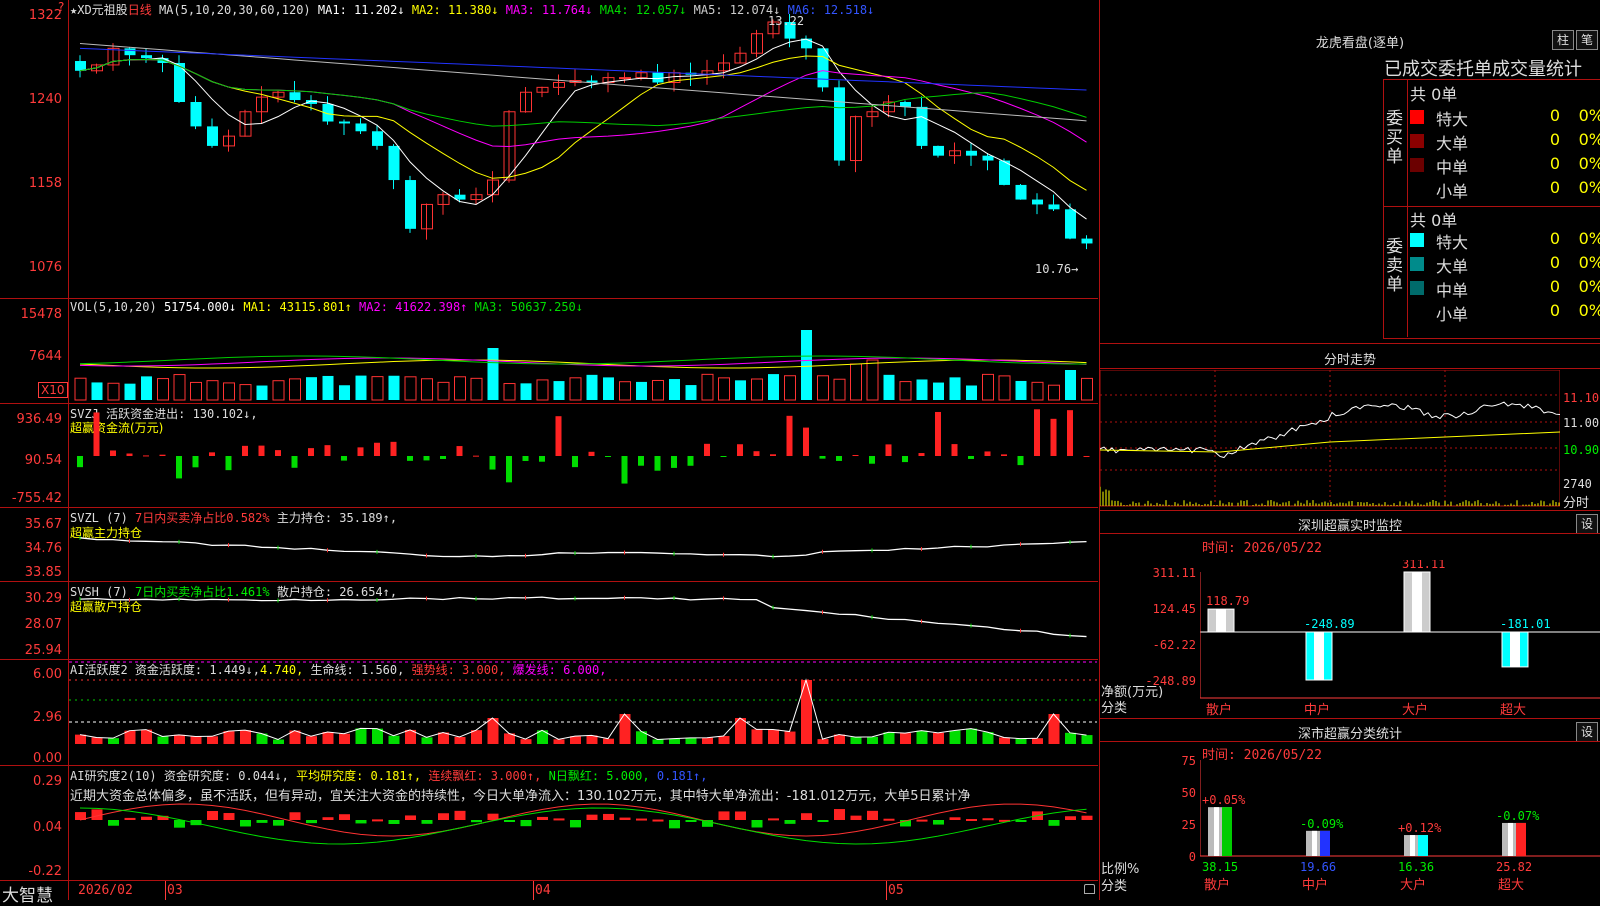 The width and height of the screenshot is (1600, 906). What do you see at coordinates (1174, 645) in the screenshot?
I see `sz-monitor-ytick: -62.22` at bounding box center [1174, 645].